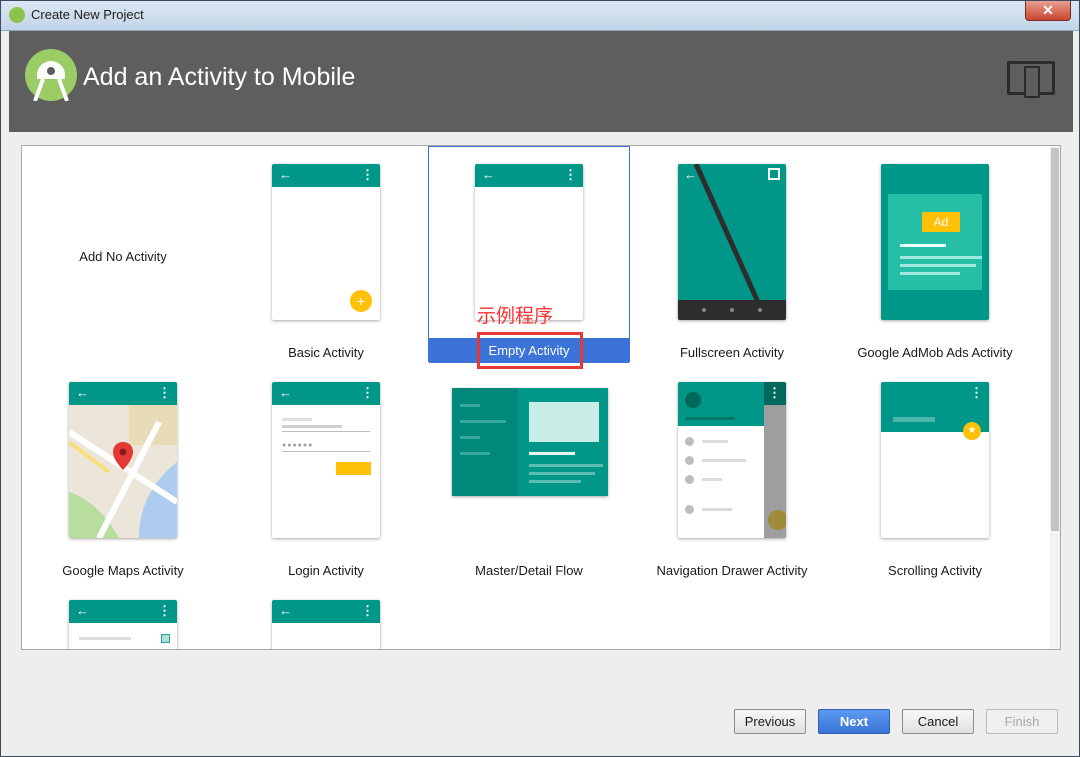  I want to click on next-button: Next, so click(854, 721).